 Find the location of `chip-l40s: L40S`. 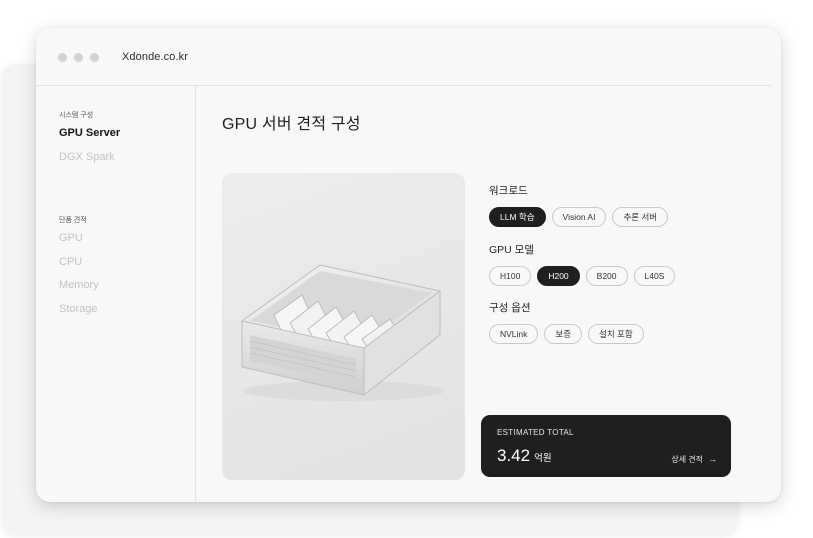

chip-l40s: L40S is located at coordinates (654, 276).